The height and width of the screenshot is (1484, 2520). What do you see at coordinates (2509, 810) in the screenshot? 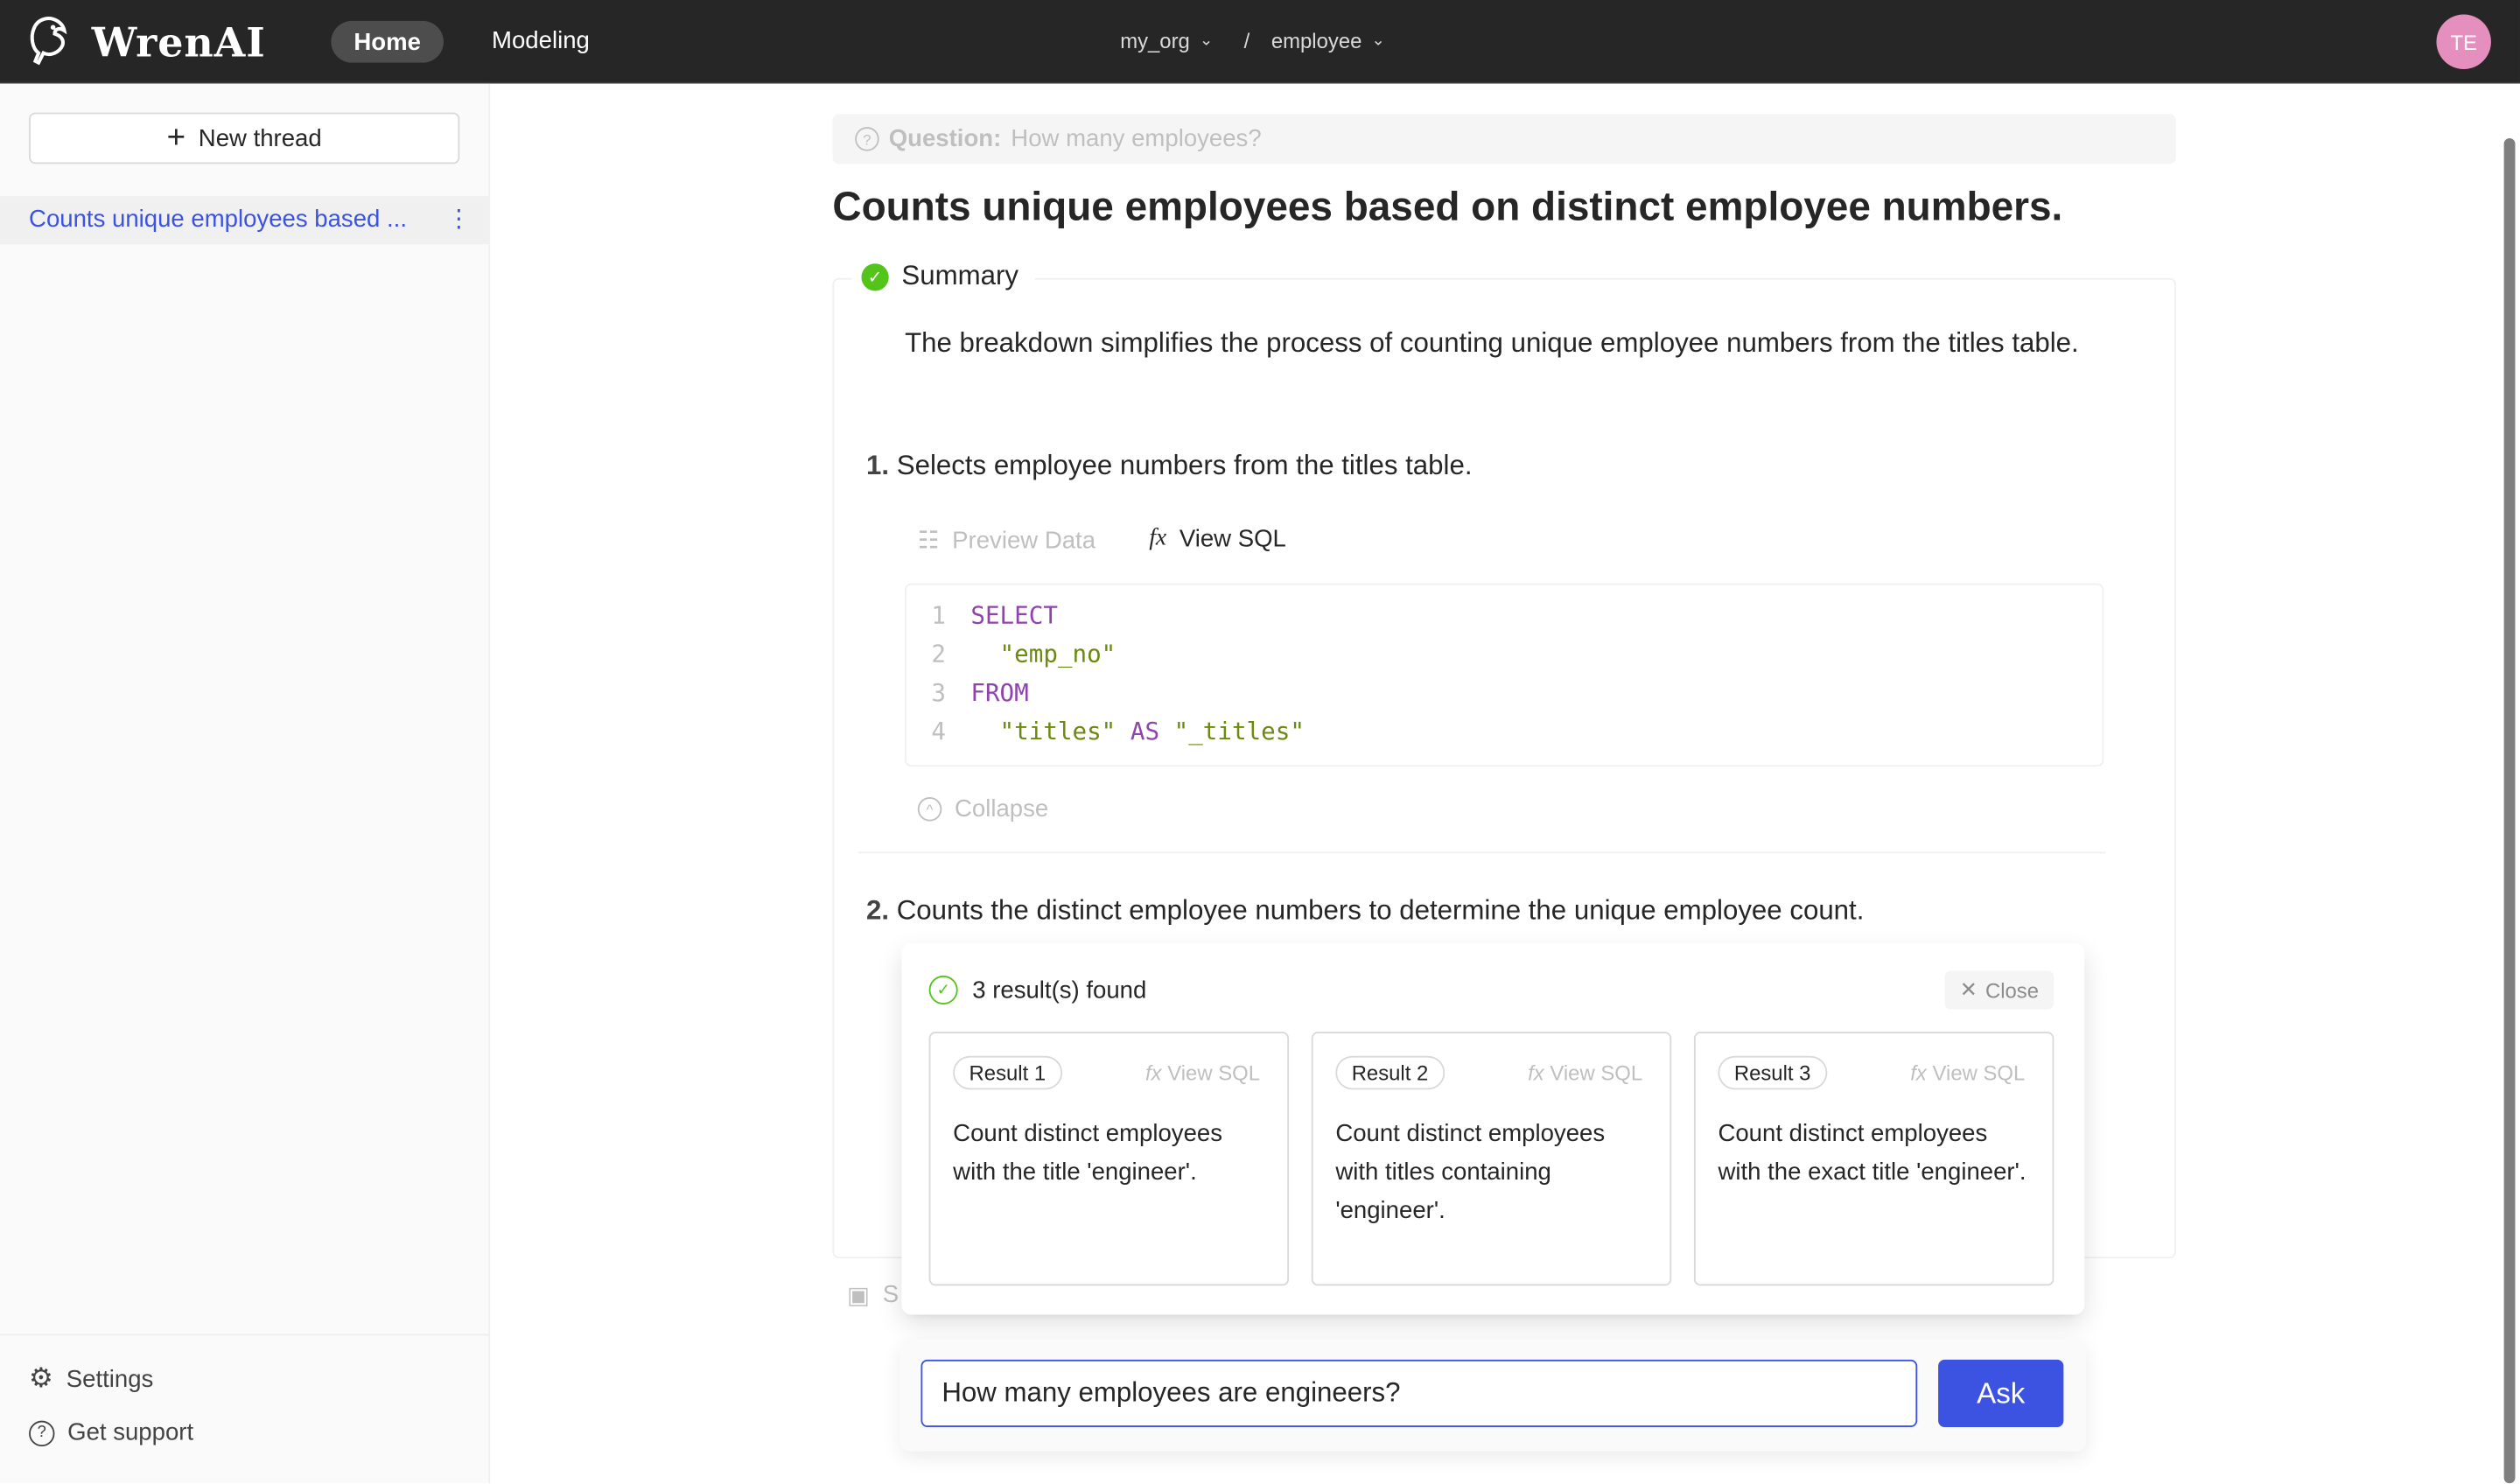
I see `scrollbar` at bounding box center [2509, 810].